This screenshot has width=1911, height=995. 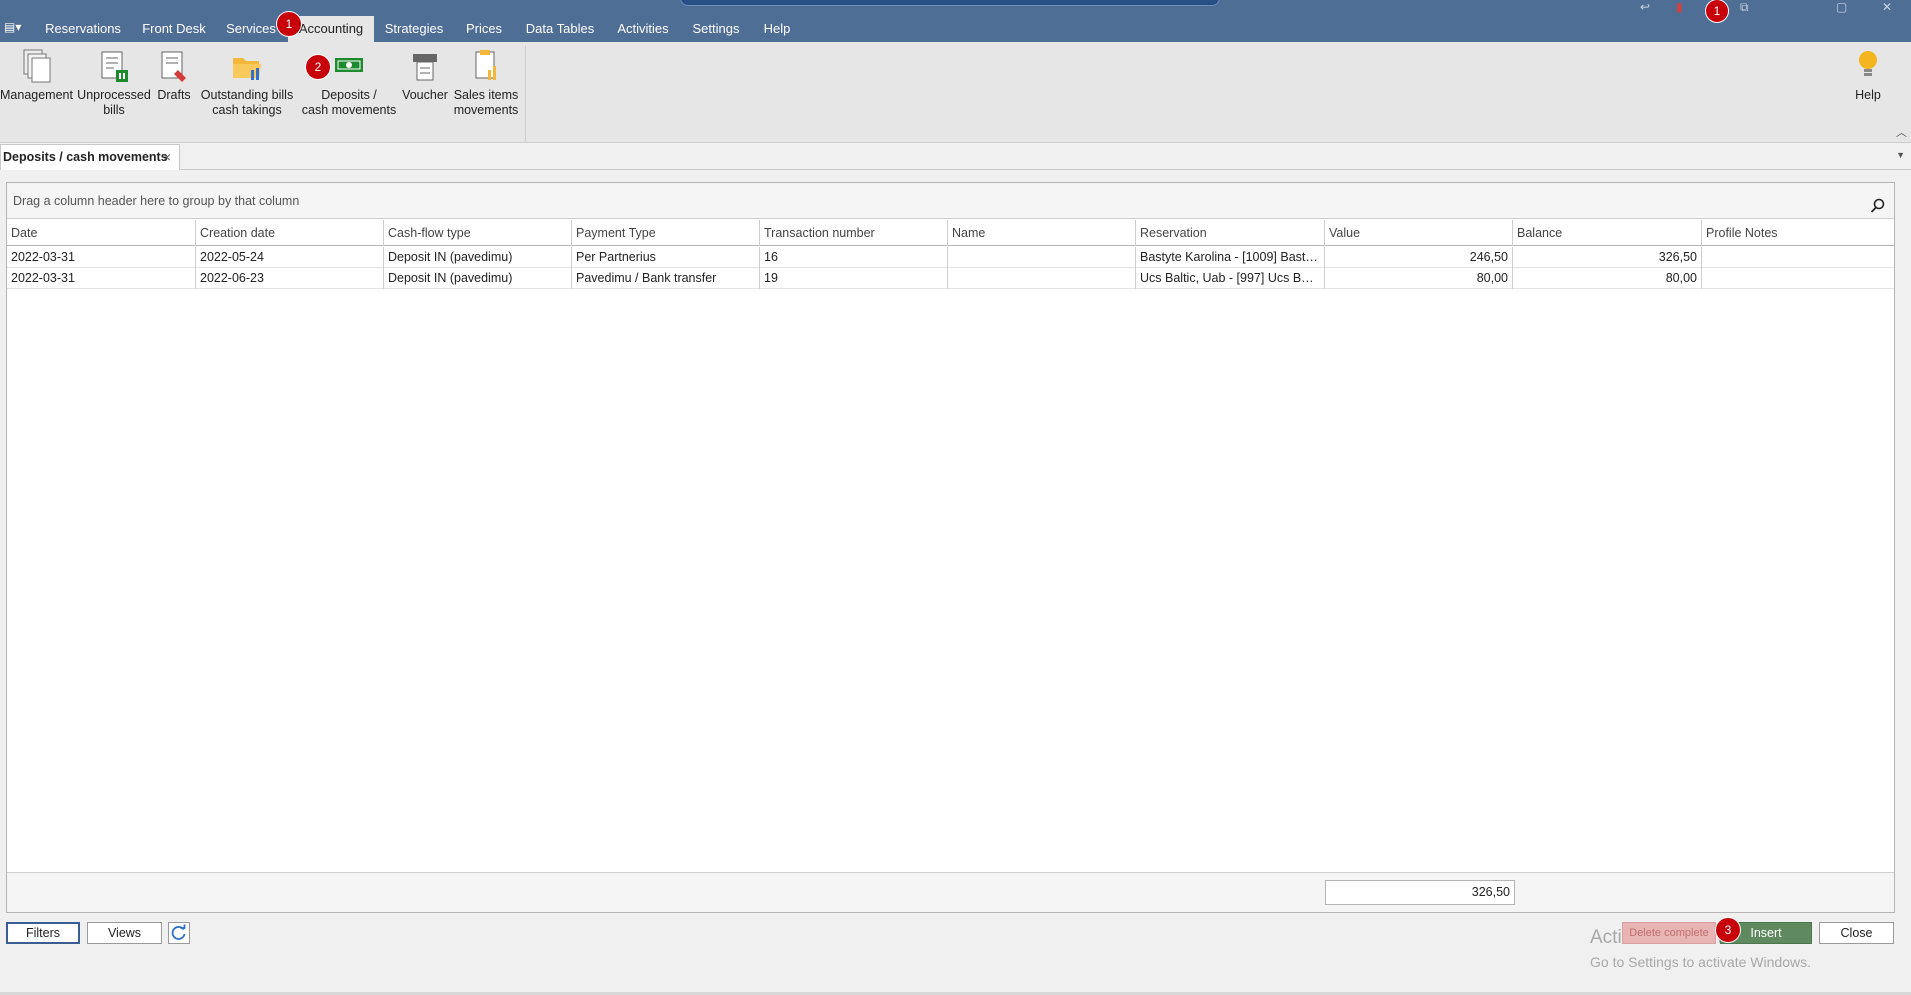 I want to click on sales-items-movements-button: Sales items movements, so click(x=486, y=83).